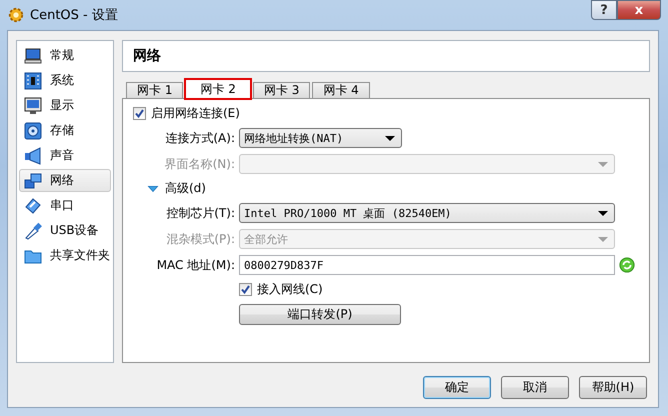 The height and width of the screenshot is (416, 668). What do you see at coordinates (74, 15) in the screenshot?
I see `window-title: CentOS - 设置` at bounding box center [74, 15].